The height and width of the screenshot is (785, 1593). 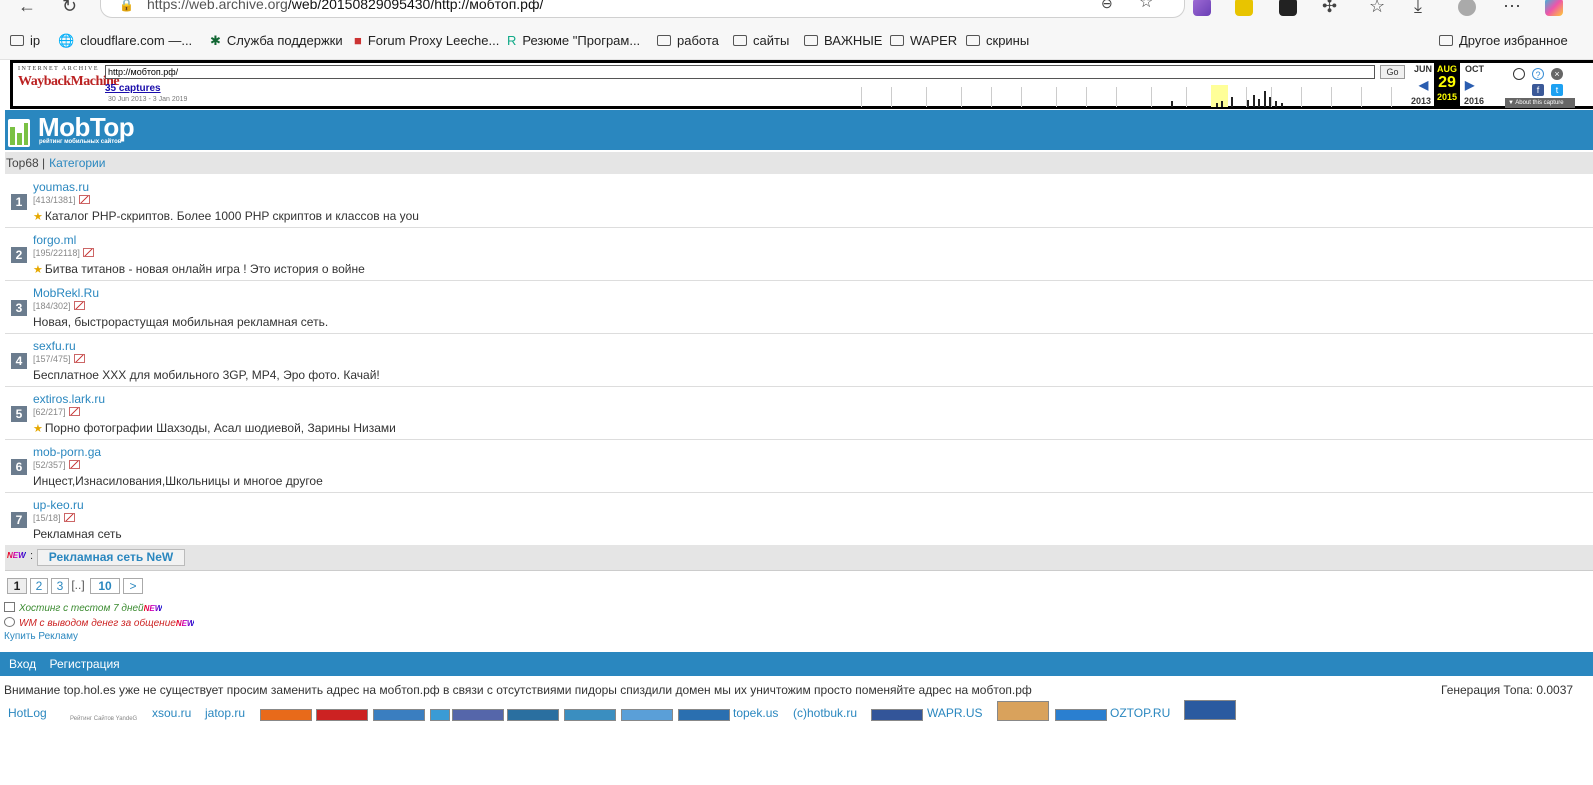 I want to click on wayback-logo-main: WaybackMachine, so click(x=69, y=81).